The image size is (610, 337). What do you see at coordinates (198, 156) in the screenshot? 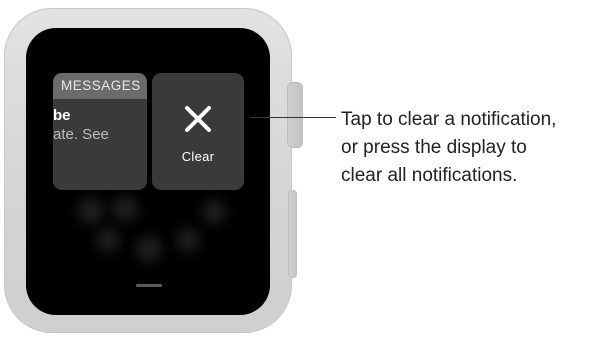
I see `clear-button-label: Clear` at bounding box center [198, 156].